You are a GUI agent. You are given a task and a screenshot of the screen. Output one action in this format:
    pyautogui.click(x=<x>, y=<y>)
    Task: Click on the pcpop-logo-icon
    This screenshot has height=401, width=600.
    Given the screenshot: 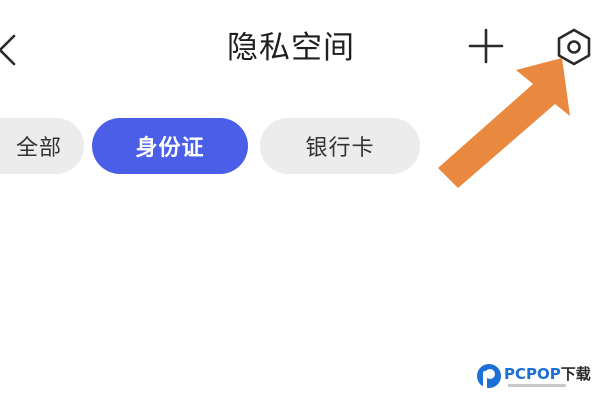 What is the action you would take?
    pyautogui.click(x=489, y=377)
    